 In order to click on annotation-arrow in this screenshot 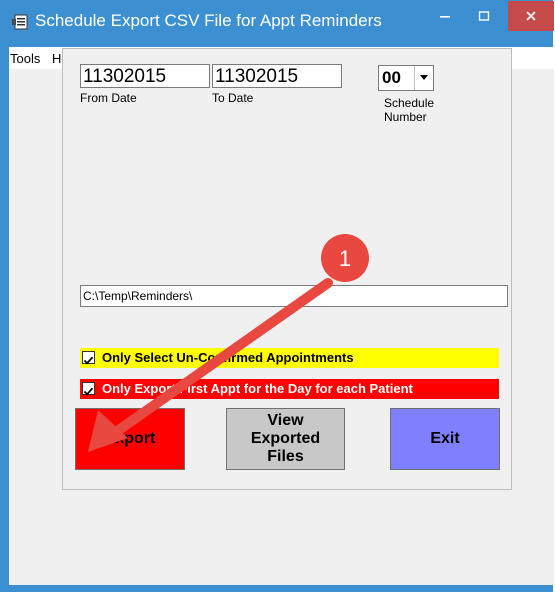, I will do `click(222, 357)`.